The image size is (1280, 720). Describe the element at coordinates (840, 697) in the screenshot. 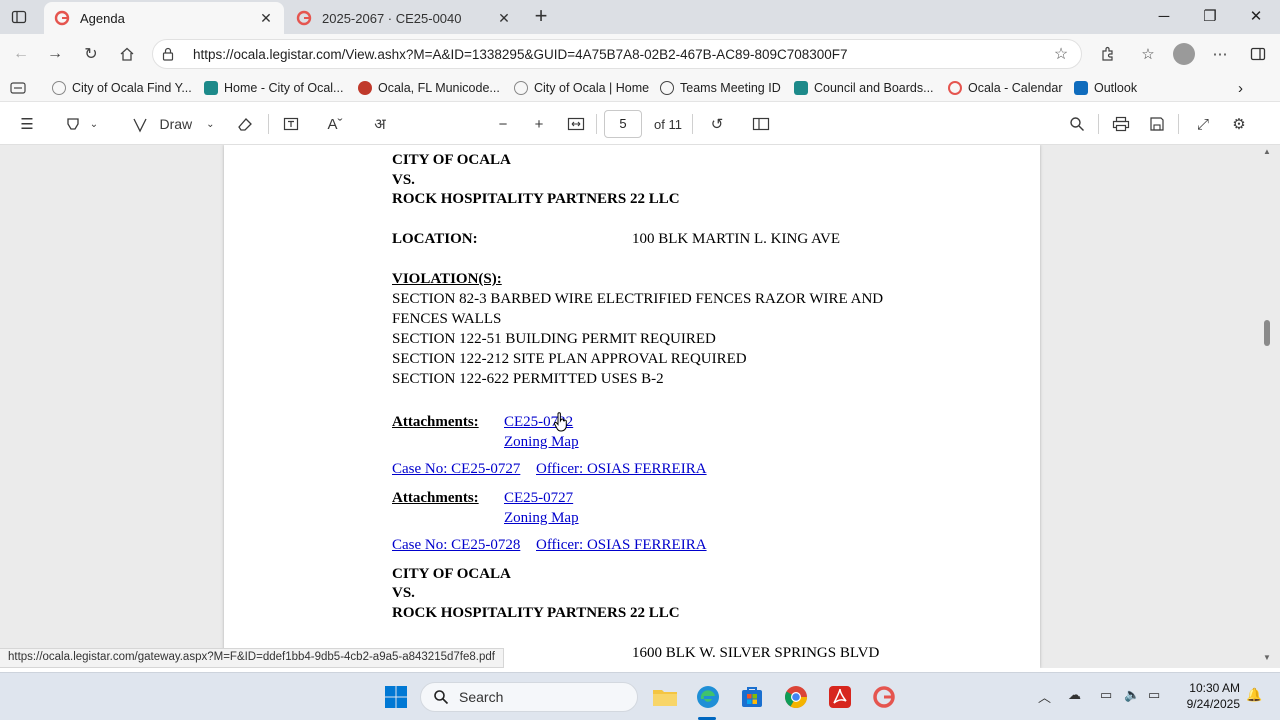

I see `acrobat-icon` at that location.